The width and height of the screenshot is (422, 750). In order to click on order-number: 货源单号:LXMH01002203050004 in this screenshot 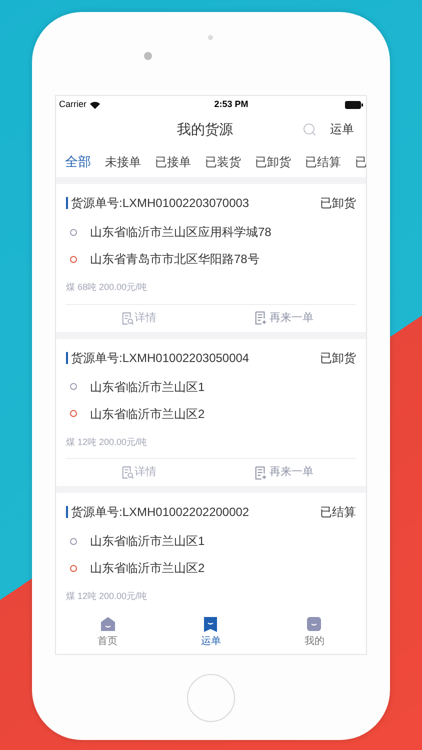, I will do `click(160, 358)`.